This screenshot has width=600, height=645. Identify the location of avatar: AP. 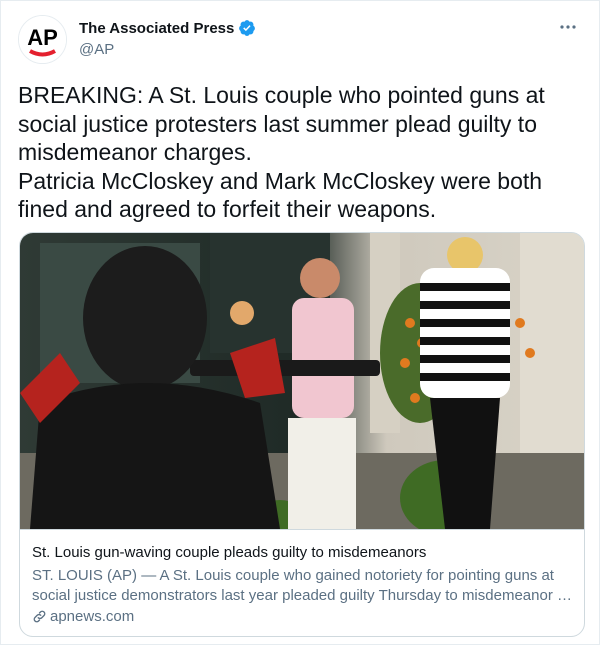
(42, 39).